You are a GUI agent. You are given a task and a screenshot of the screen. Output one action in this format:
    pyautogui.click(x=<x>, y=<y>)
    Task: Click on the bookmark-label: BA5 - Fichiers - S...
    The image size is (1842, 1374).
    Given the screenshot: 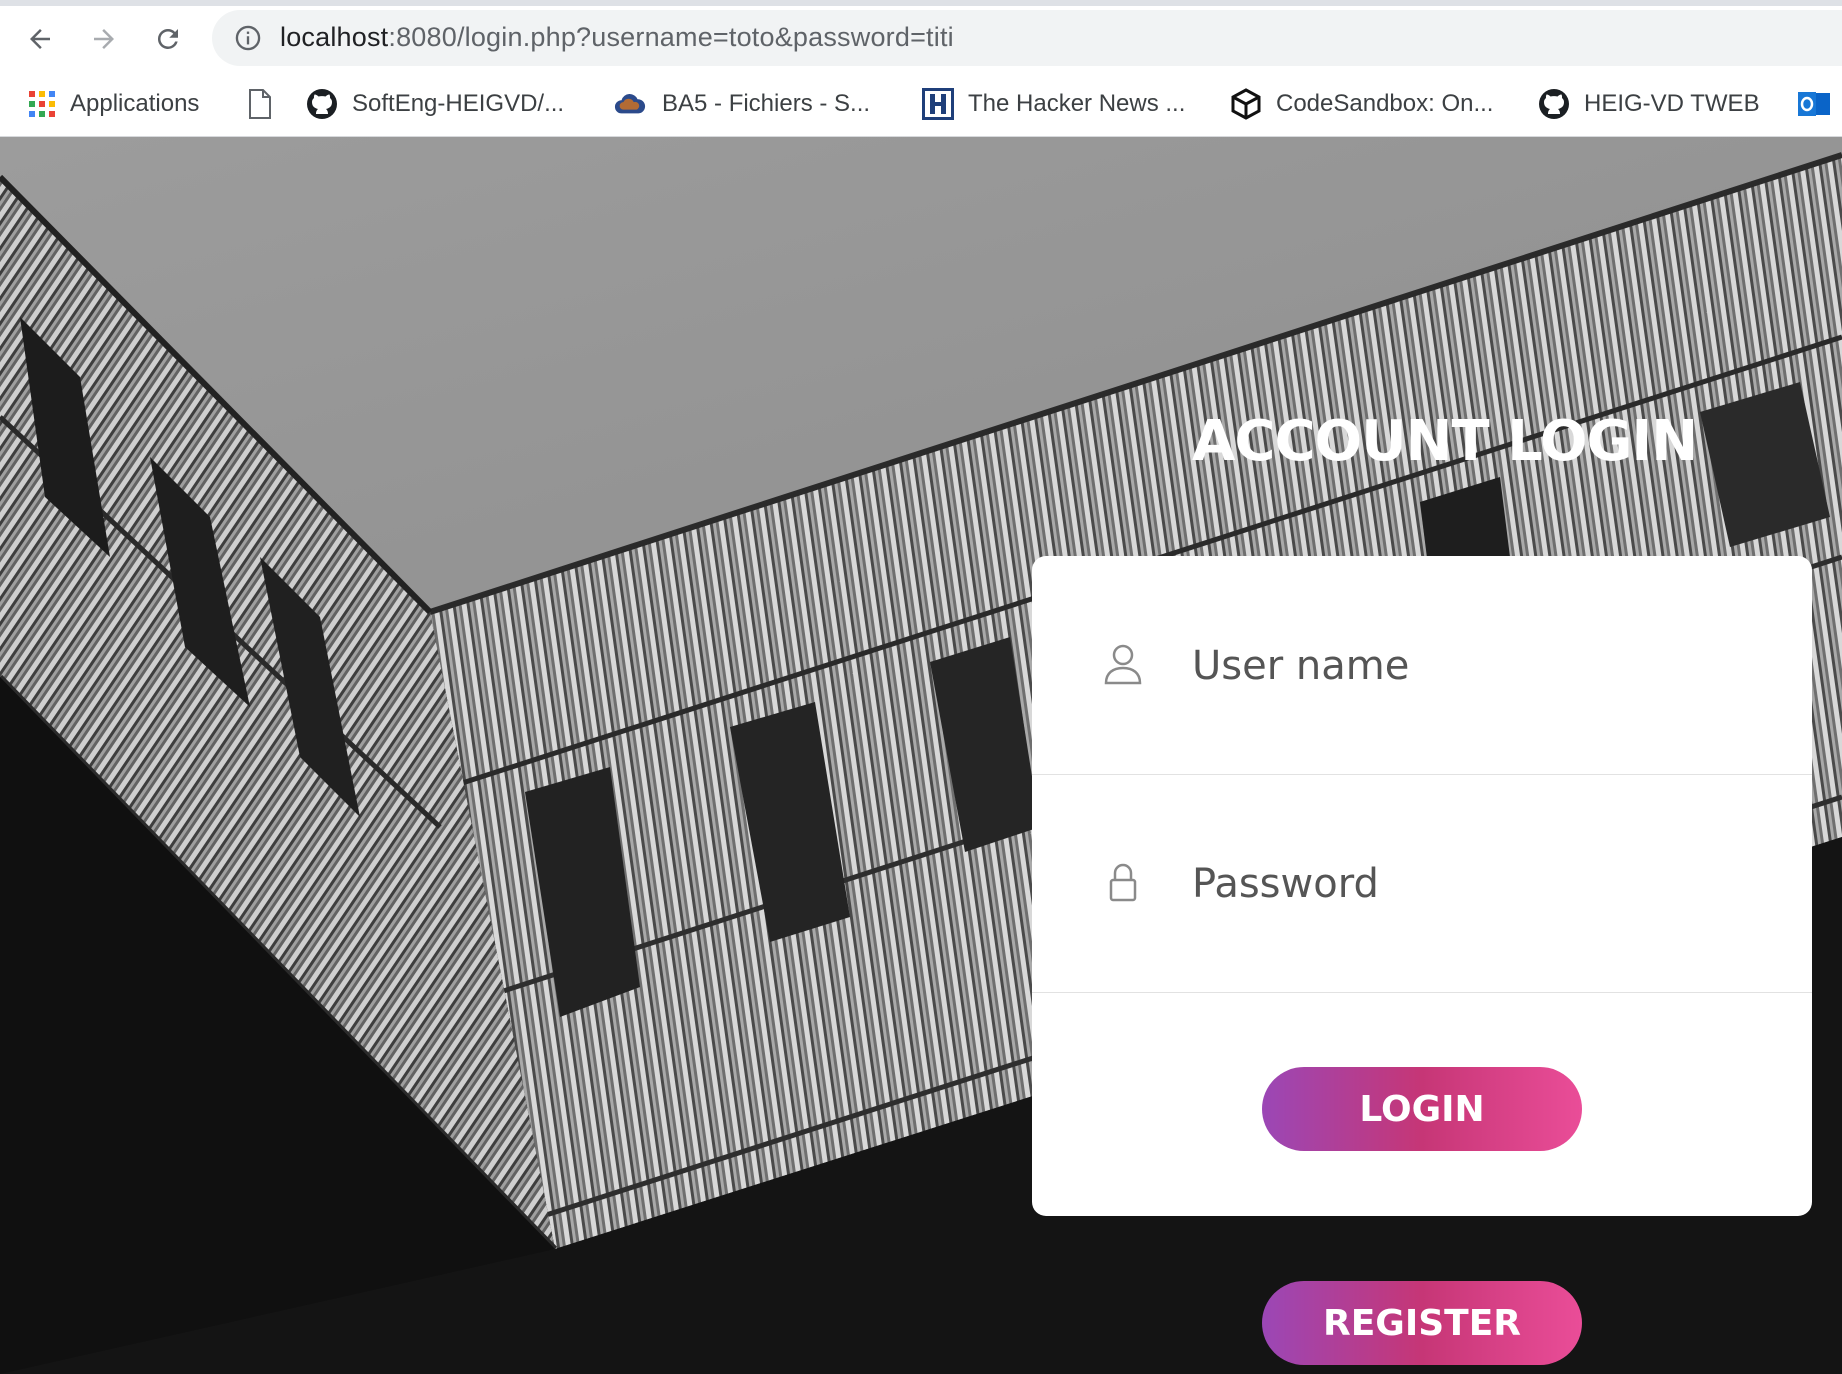 What is the action you would take?
    pyautogui.click(x=766, y=103)
    